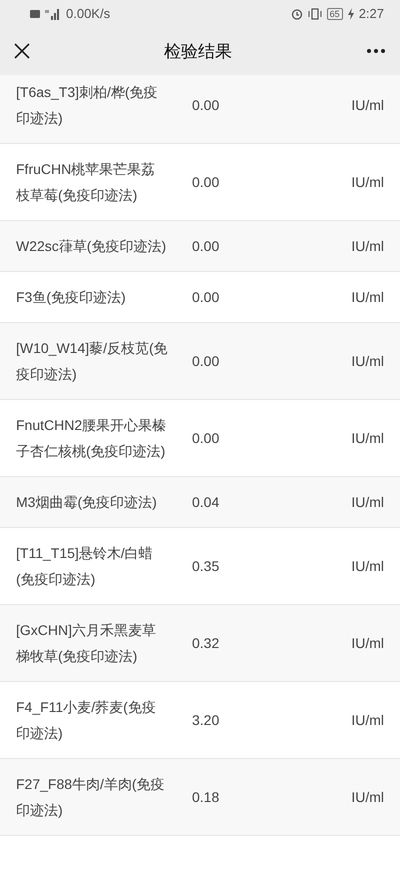 This screenshot has height=889, width=400. Describe the element at coordinates (206, 502) in the screenshot. I see `result-value: 0.04` at that location.